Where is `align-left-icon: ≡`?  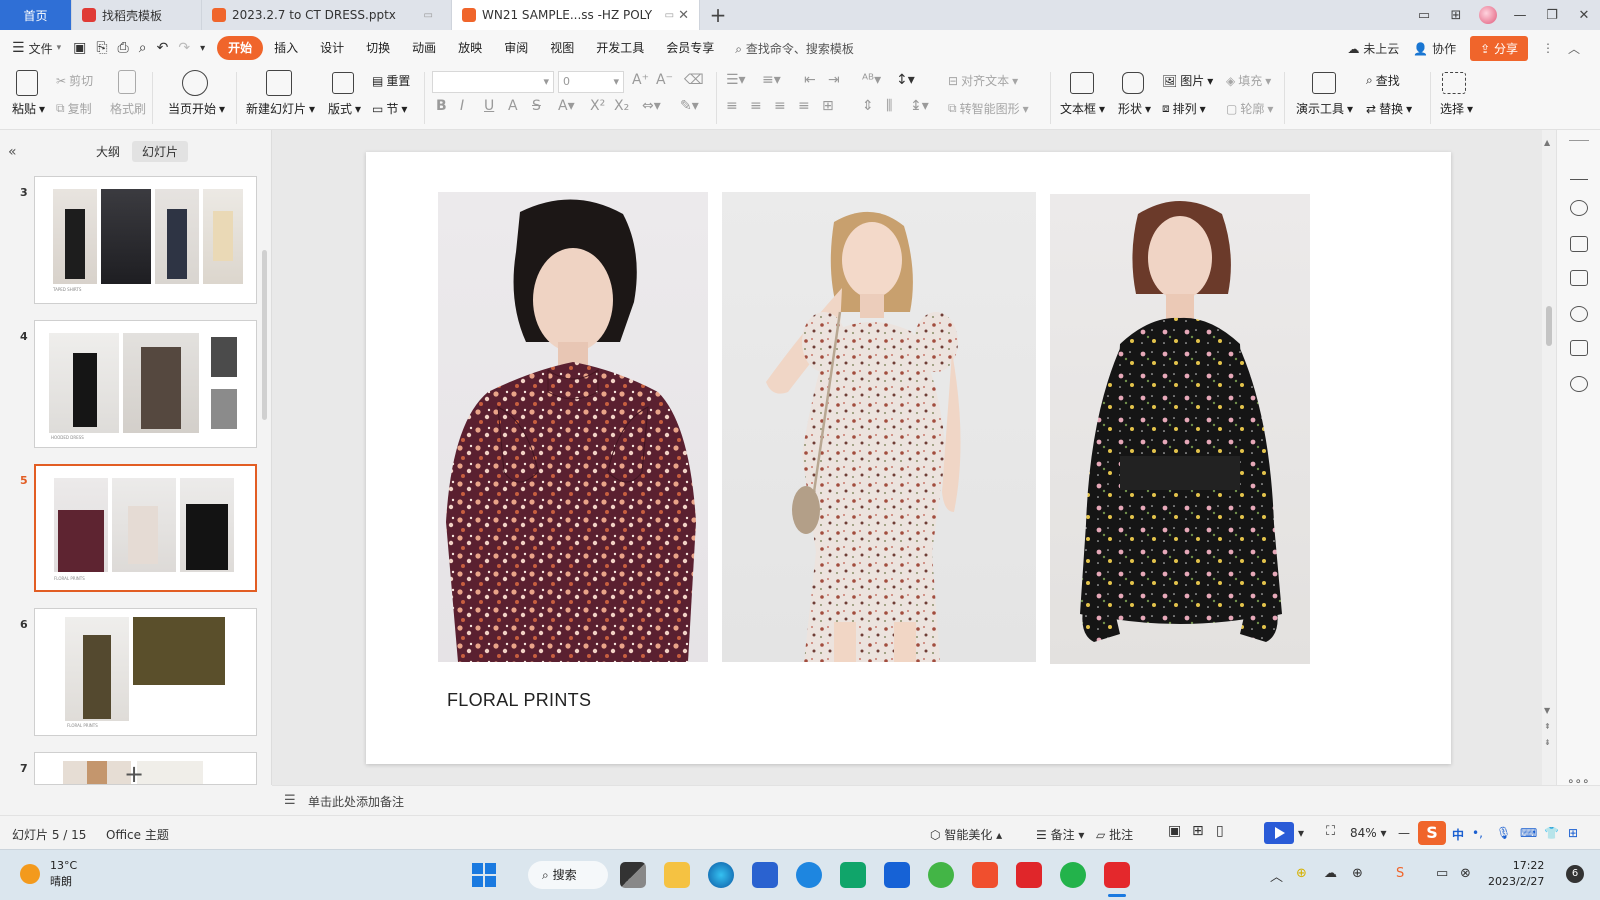 align-left-icon: ≡ is located at coordinates (732, 106).